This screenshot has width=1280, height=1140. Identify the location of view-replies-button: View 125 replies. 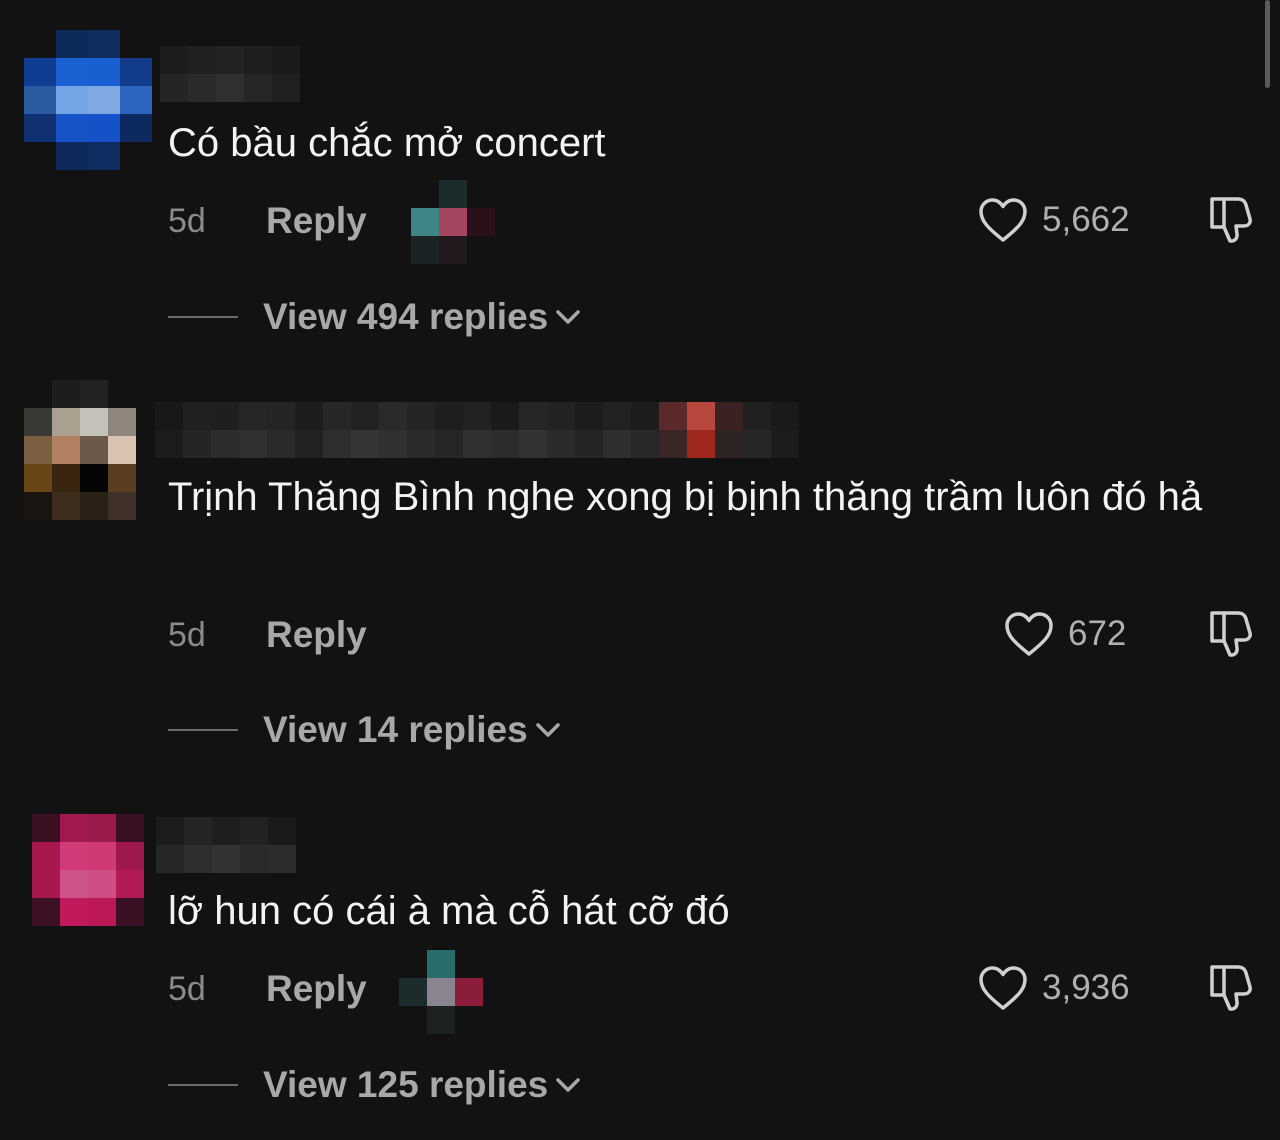
(374, 1085).